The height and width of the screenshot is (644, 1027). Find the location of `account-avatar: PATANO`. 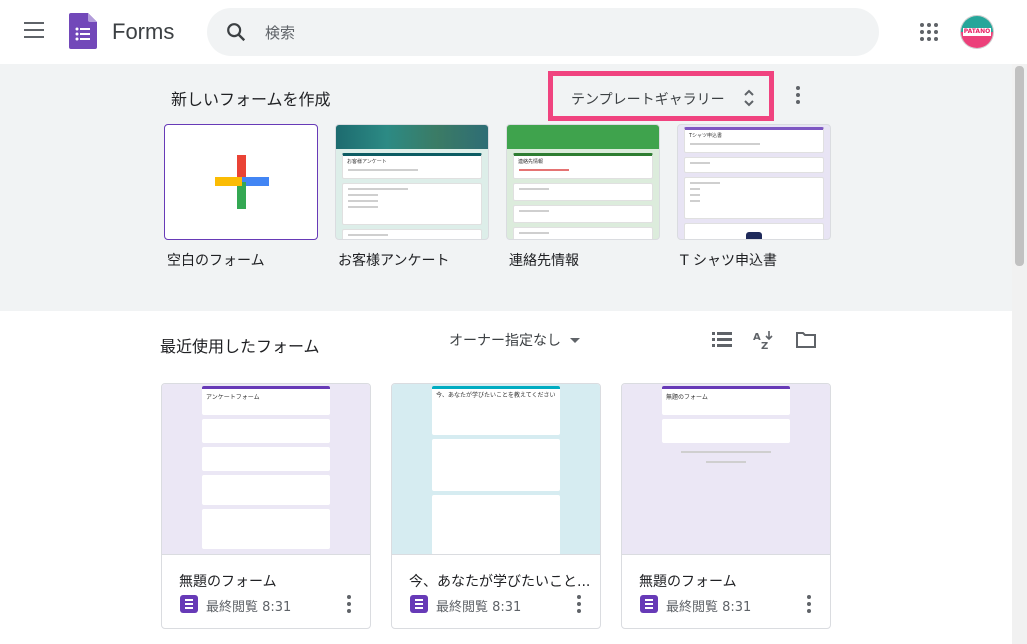

account-avatar: PATANO is located at coordinates (977, 32).